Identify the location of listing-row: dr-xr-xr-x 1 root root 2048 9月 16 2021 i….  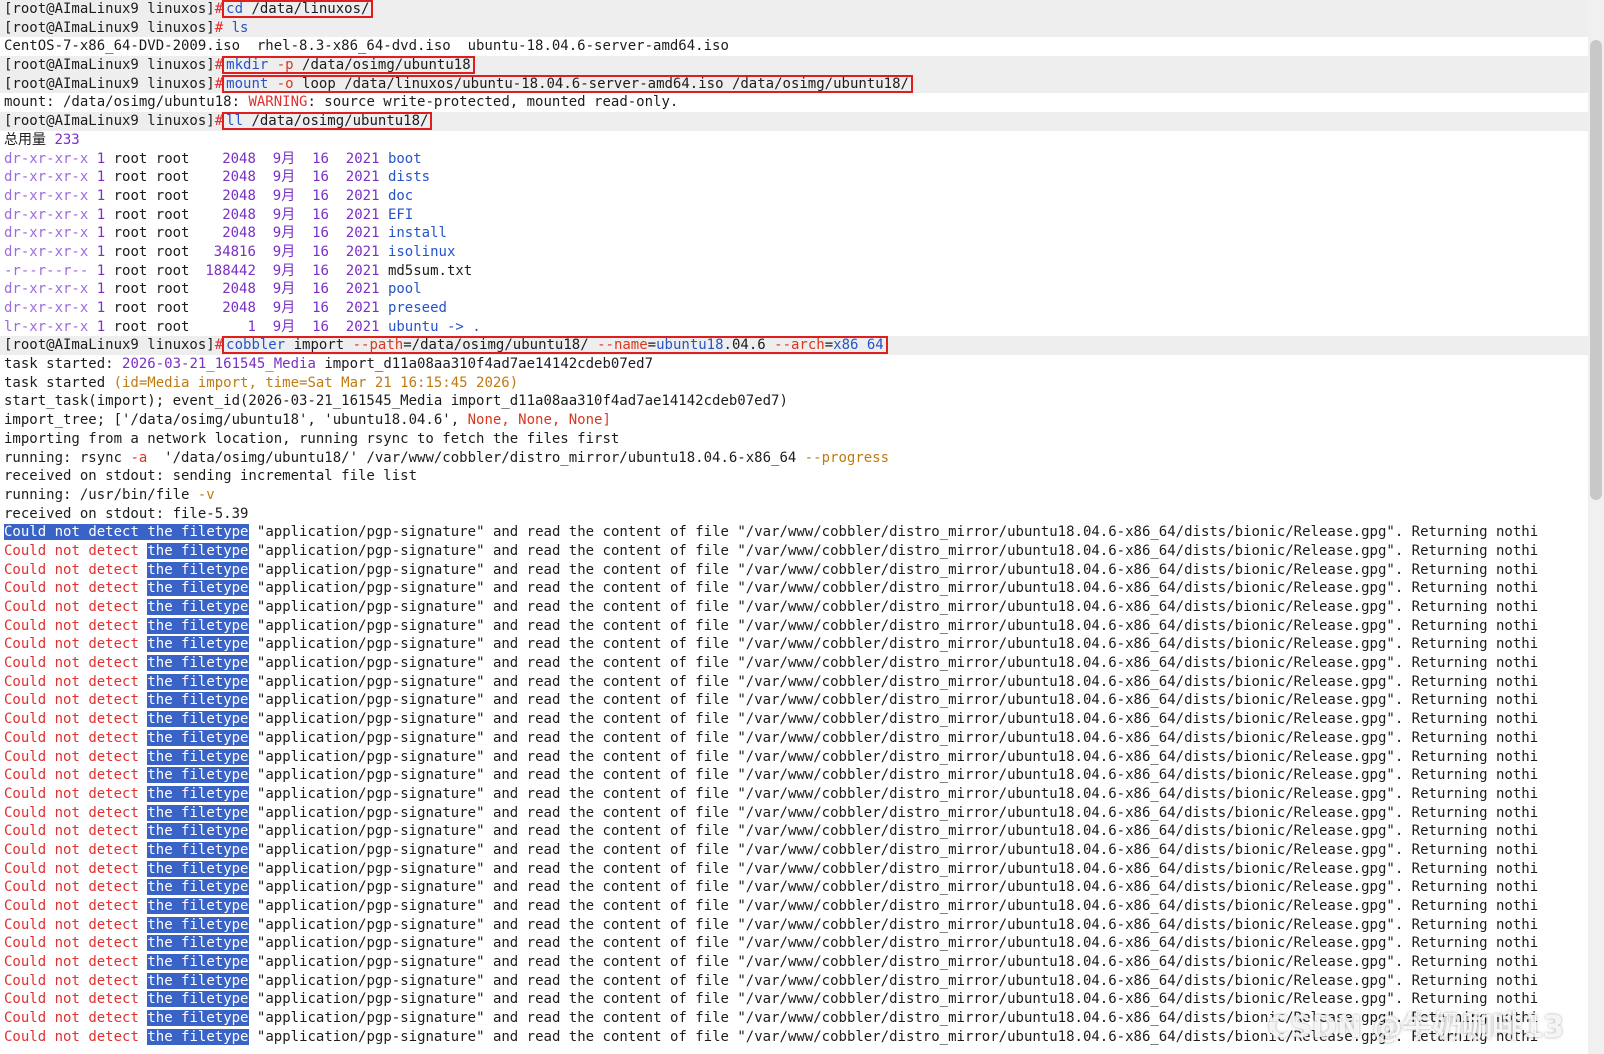
(225, 233).